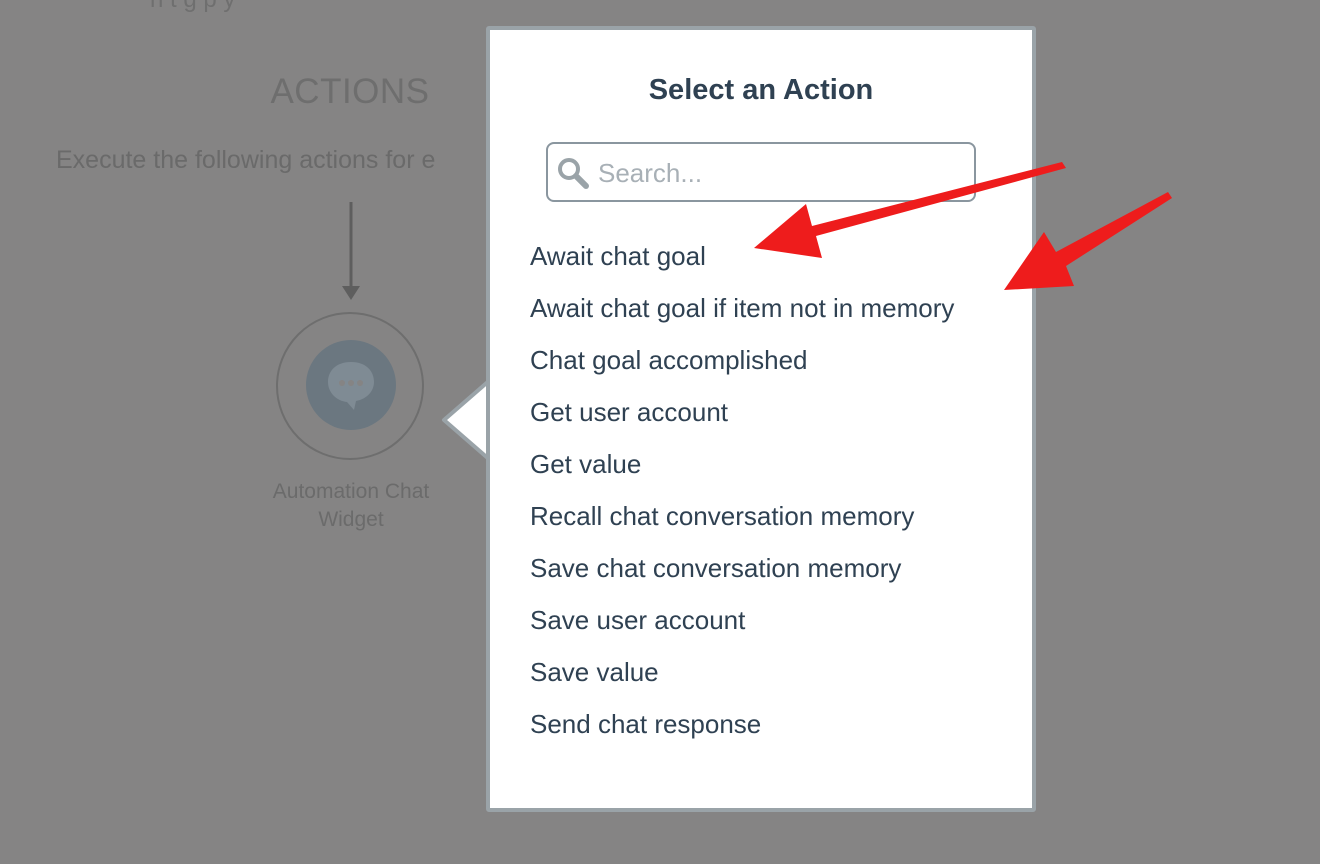 The height and width of the screenshot is (864, 1320). I want to click on search-input, so click(783, 173).